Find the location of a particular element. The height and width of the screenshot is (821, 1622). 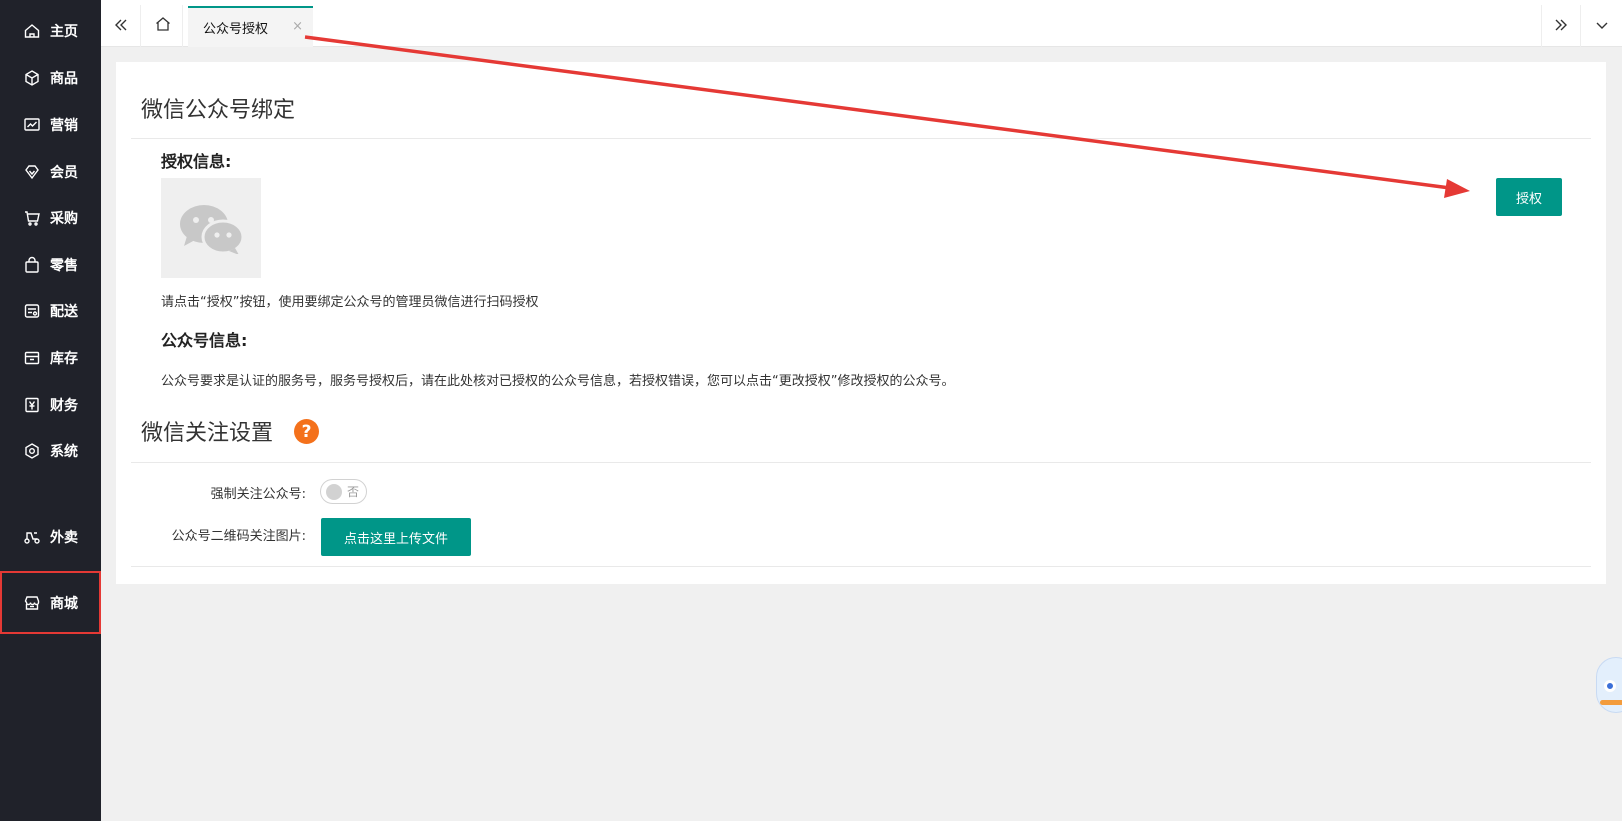

sidebar-item-system: 系统 is located at coordinates (50, 451).